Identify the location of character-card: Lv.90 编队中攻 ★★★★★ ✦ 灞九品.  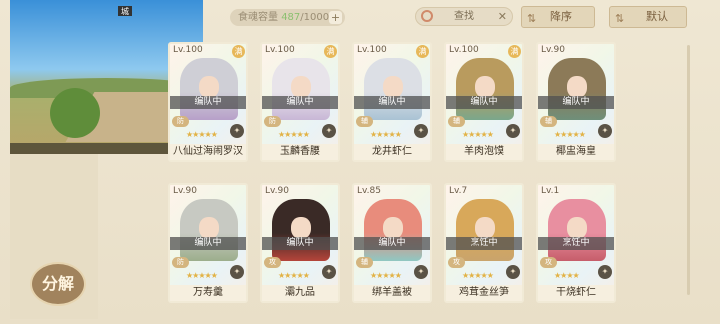
(300, 243).